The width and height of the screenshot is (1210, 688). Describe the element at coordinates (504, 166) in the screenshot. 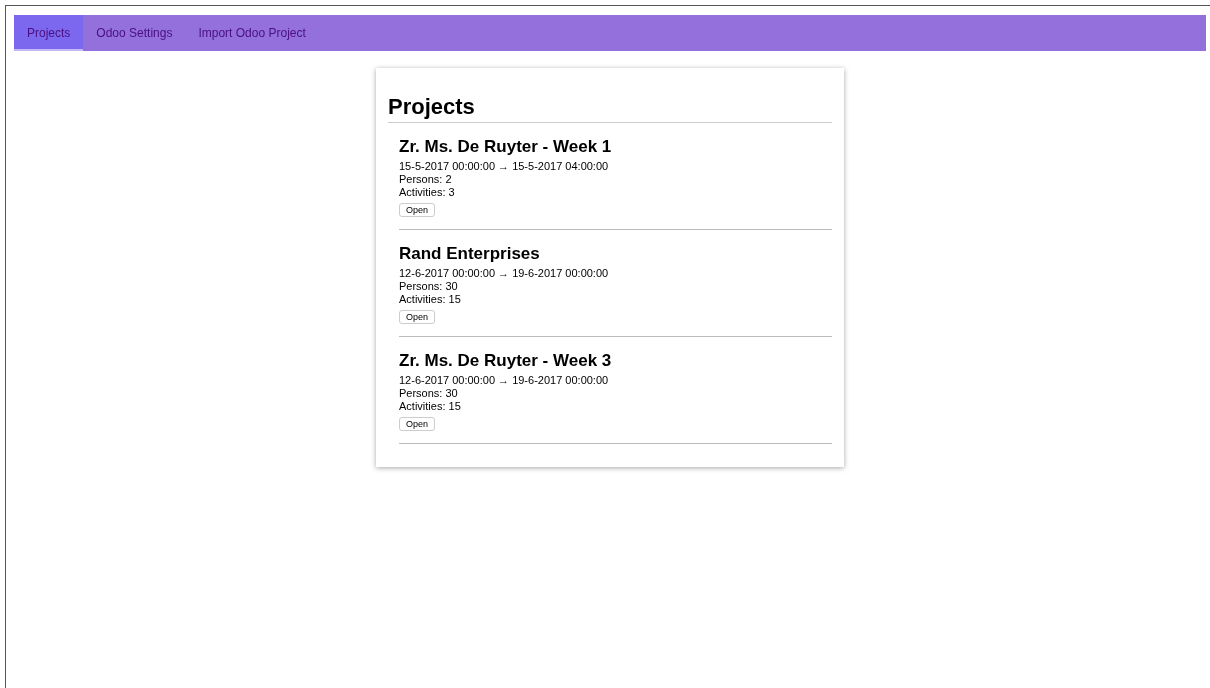

I see `project-dates: 15-5-2017 00:00:00 → 15-5-2017 04:00:00` at that location.